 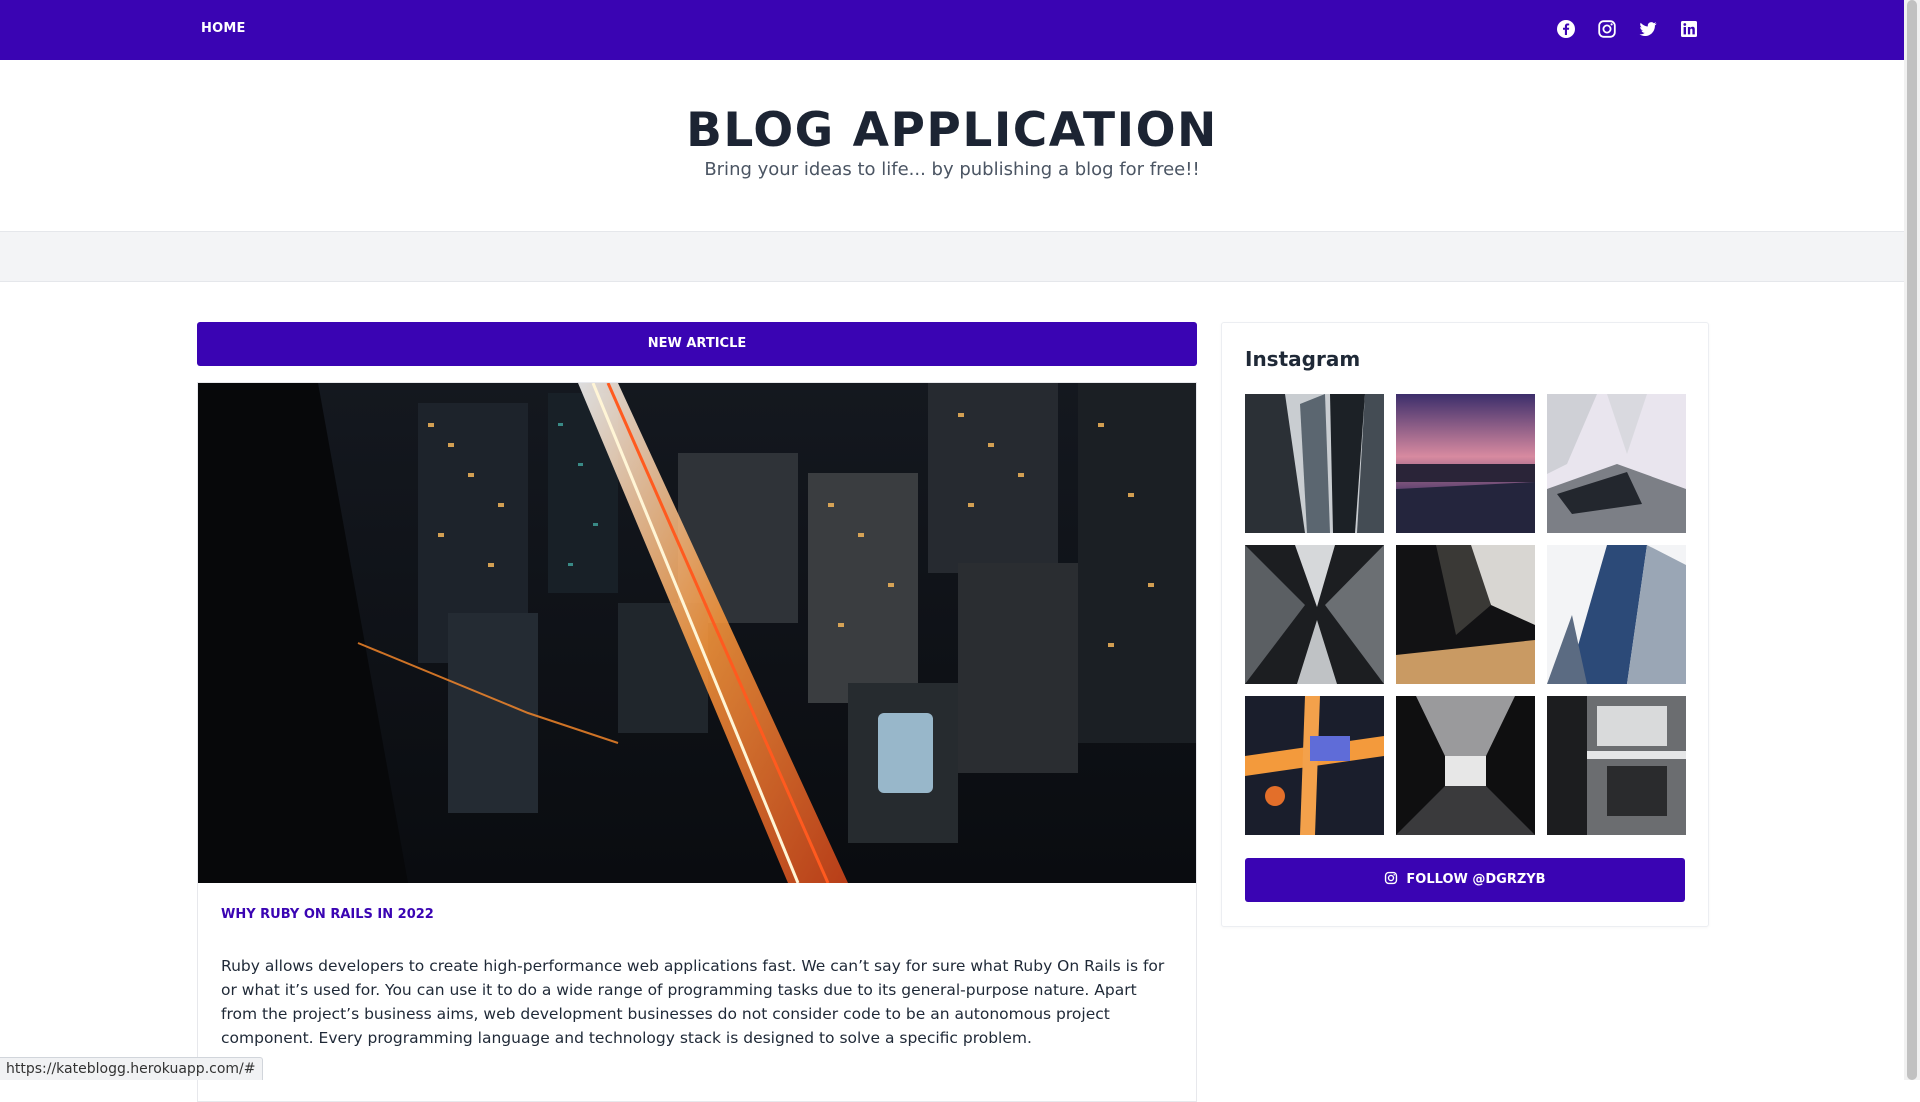 I want to click on top-navbar: HOME, so click(x=952, y=30).